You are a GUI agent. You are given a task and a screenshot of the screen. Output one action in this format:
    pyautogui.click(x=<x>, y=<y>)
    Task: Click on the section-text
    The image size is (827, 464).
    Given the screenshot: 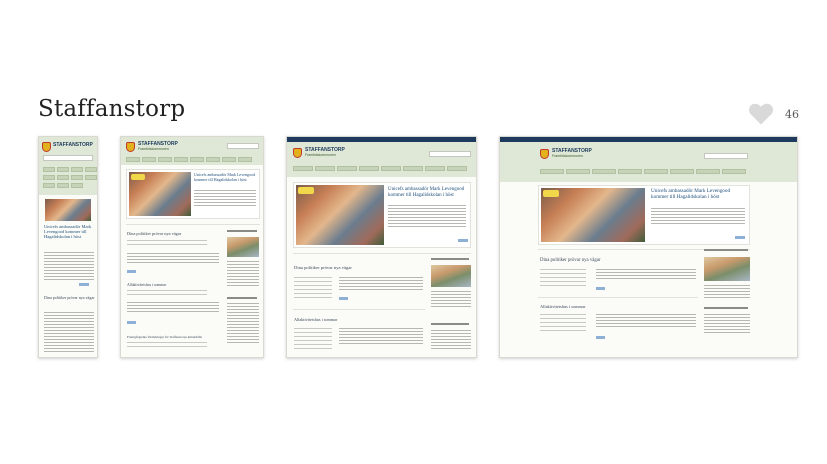 What is the action you would take?
    pyautogui.click(x=69, y=332)
    